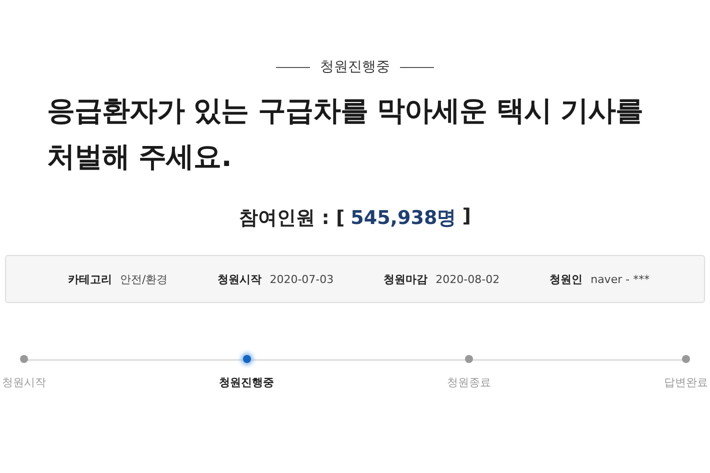 This screenshot has width=710, height=473. What do you see at coordinates (355, 67) in the screenshot?
I see `status-label: 청원진행중` at bounding box center [355, 67].